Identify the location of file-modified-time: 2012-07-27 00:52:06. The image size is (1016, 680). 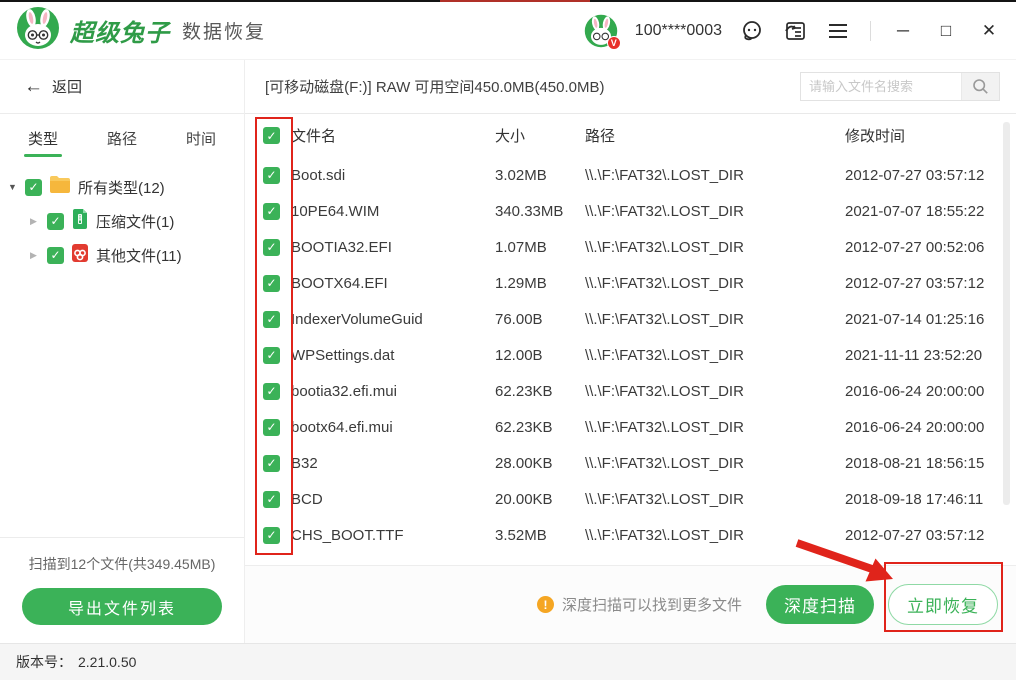
(915, 247).